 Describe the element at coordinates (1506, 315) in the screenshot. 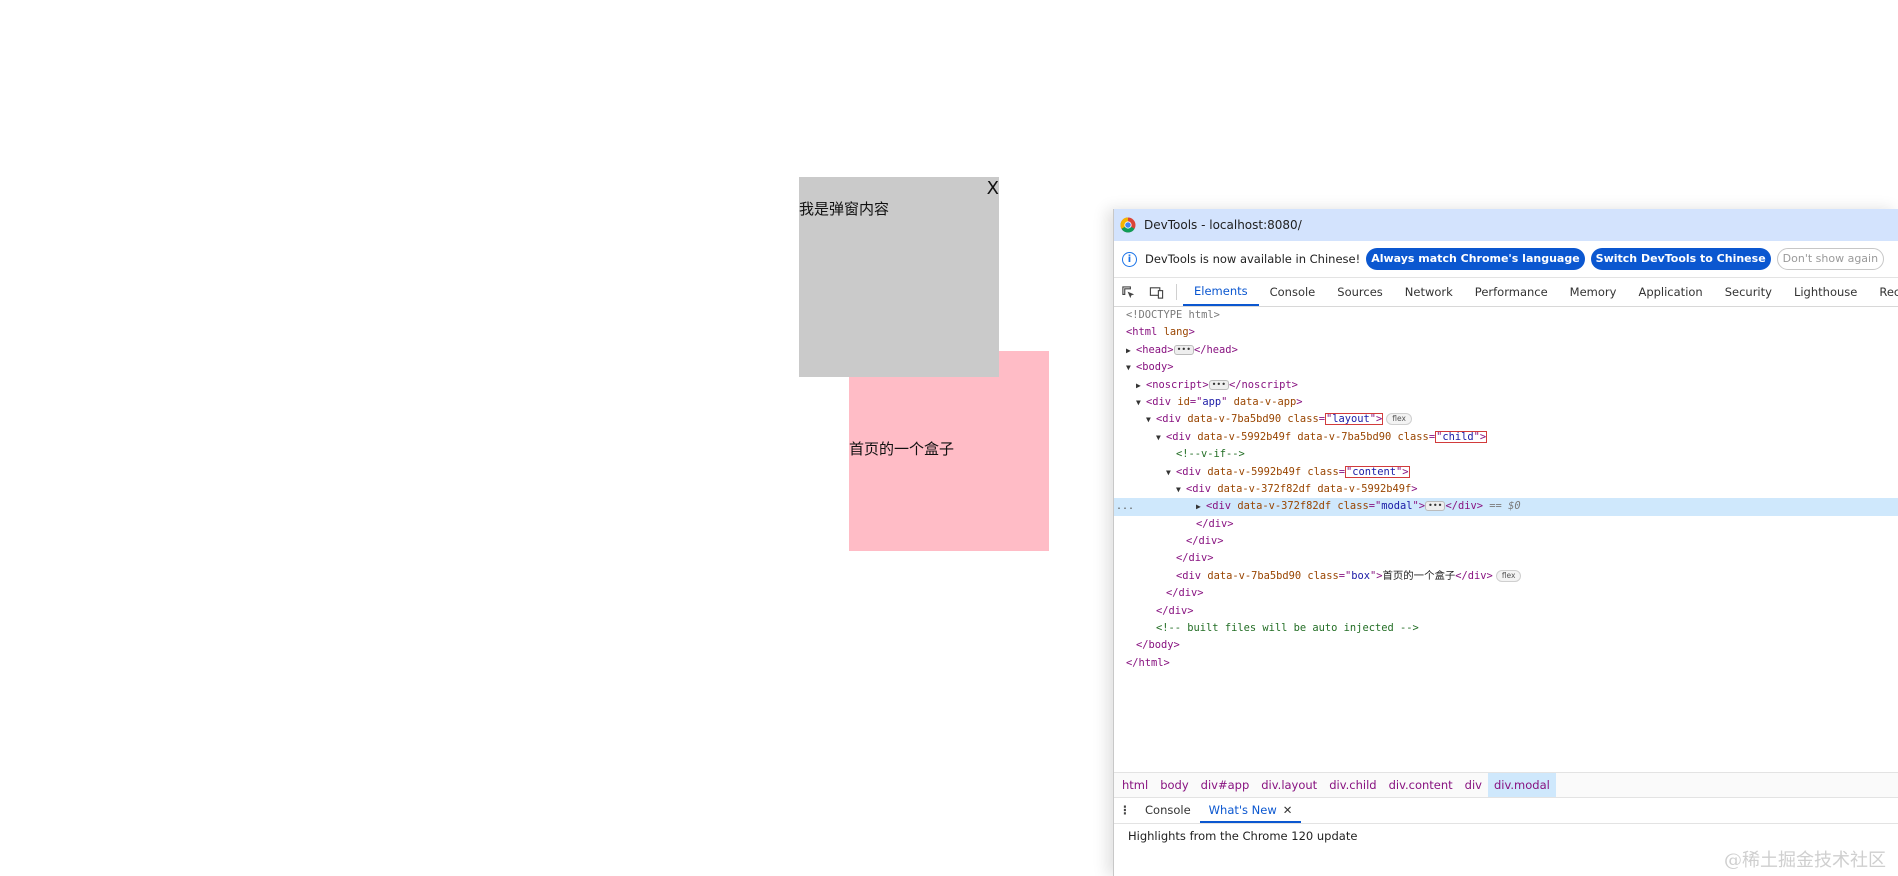

I see `dom-line-doctype: <!DOCTYPE html>` at that location.